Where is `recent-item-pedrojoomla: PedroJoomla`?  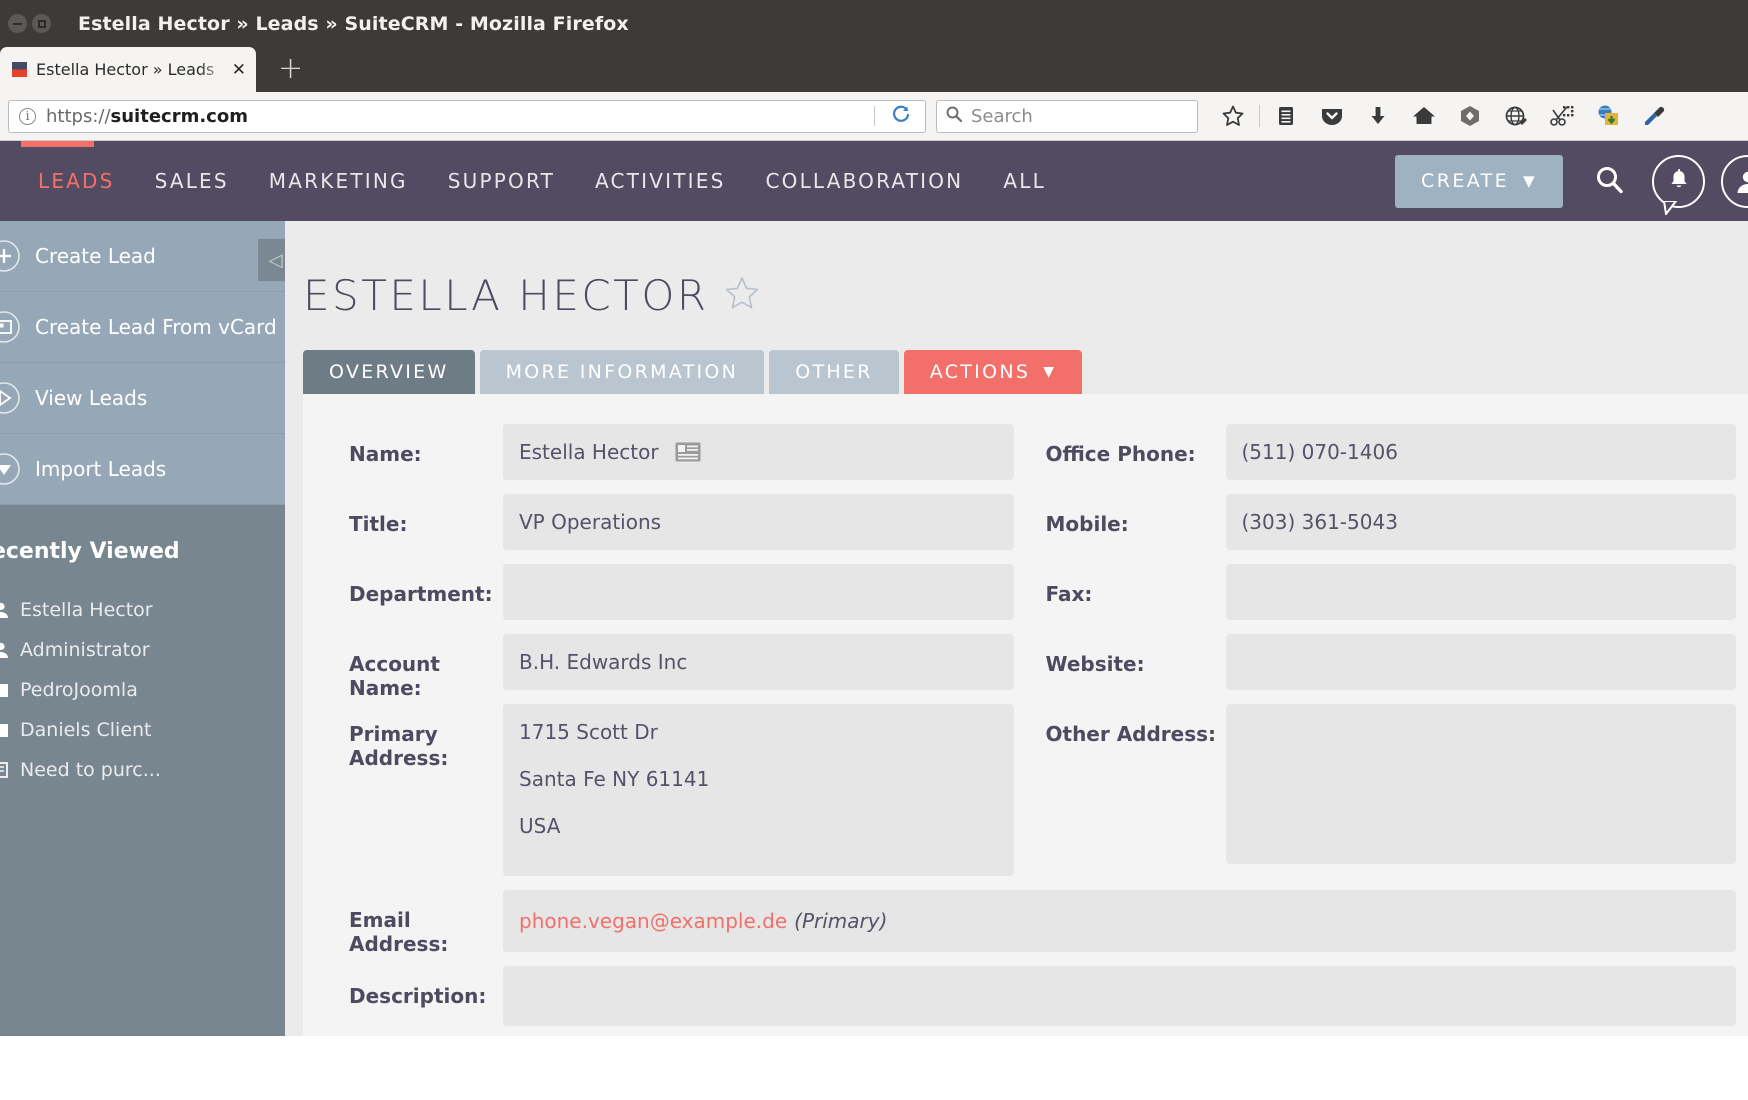 recent-item-pedrojoomla: PedroJoomla is located at coordinates (142, 690).